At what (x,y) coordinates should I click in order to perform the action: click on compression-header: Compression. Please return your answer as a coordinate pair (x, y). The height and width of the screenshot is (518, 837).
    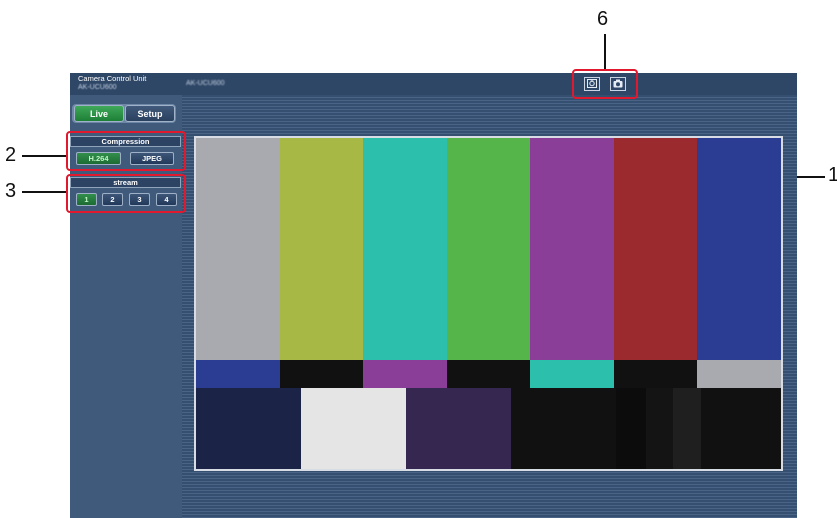
    Looking at the image, I should click on (125, 141).